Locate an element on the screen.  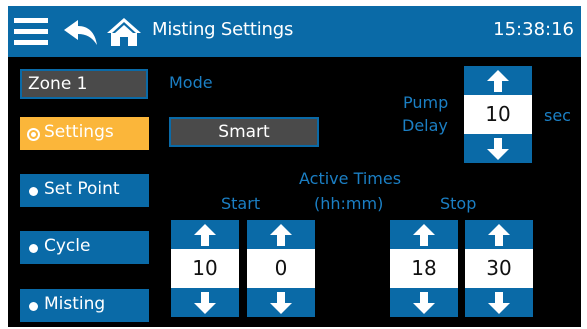
stop-hours-value: 18 is located at coordinates (424, 268).